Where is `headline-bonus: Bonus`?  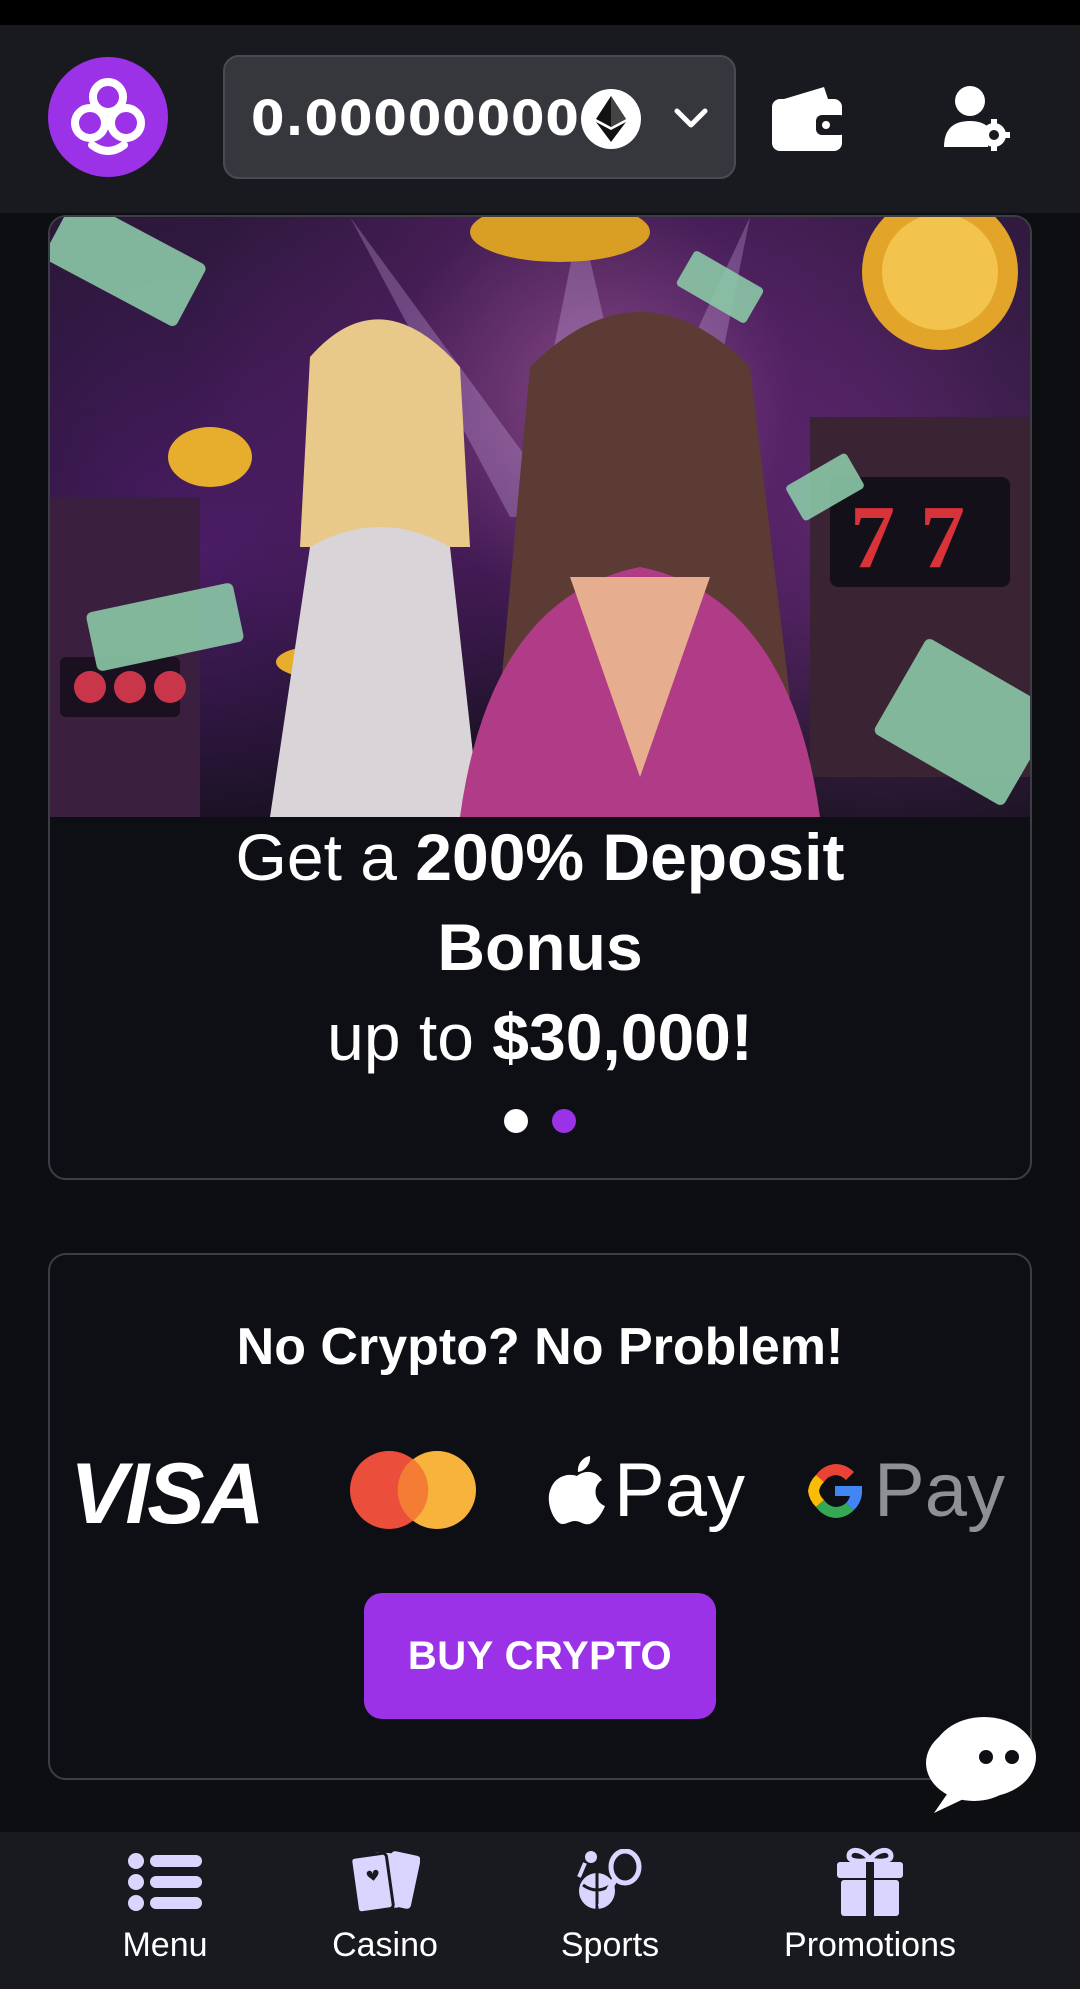
headline-bonus: Bonus is located at coordinates (540, 947).